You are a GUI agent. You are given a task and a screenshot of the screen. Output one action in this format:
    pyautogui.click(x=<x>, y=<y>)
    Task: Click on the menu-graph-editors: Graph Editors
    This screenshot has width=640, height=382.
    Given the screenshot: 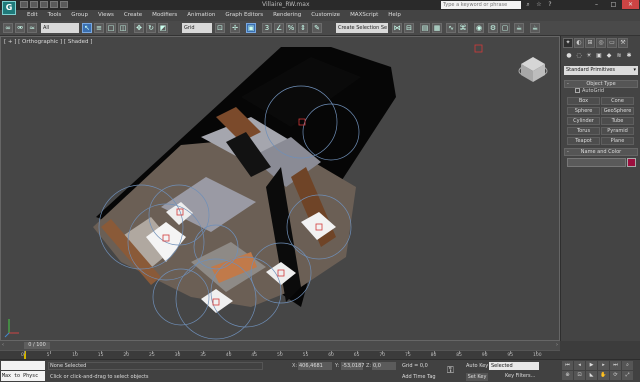 What is the action you would take?
    pyautogui.click(x=244, y=15)
    